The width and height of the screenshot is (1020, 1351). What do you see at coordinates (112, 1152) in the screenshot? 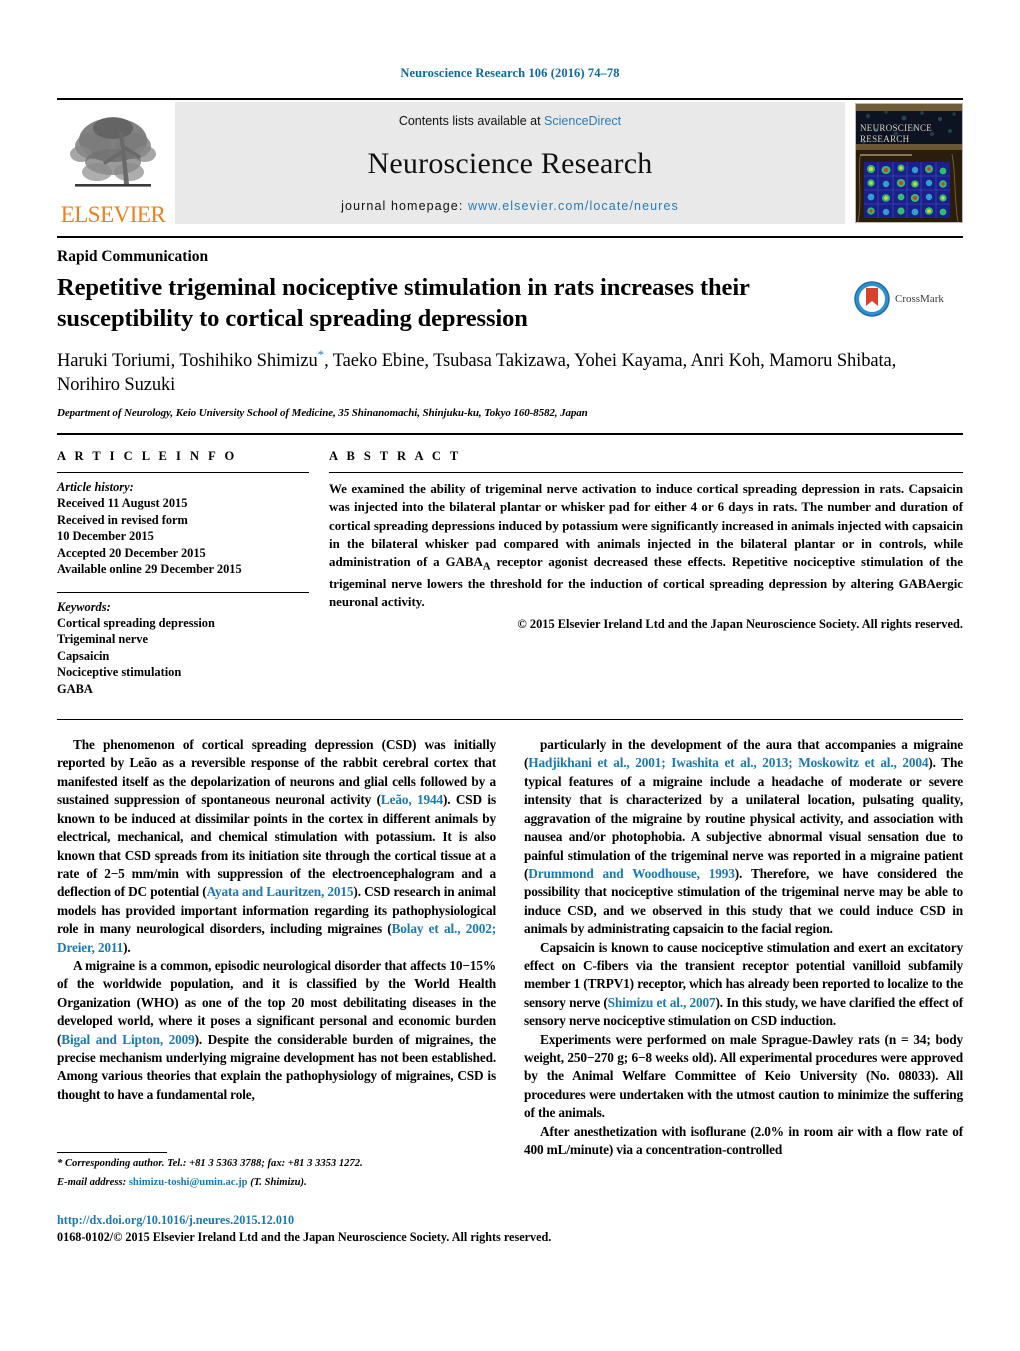
I see `footnote-rule` at bounding box center [112, 1152].